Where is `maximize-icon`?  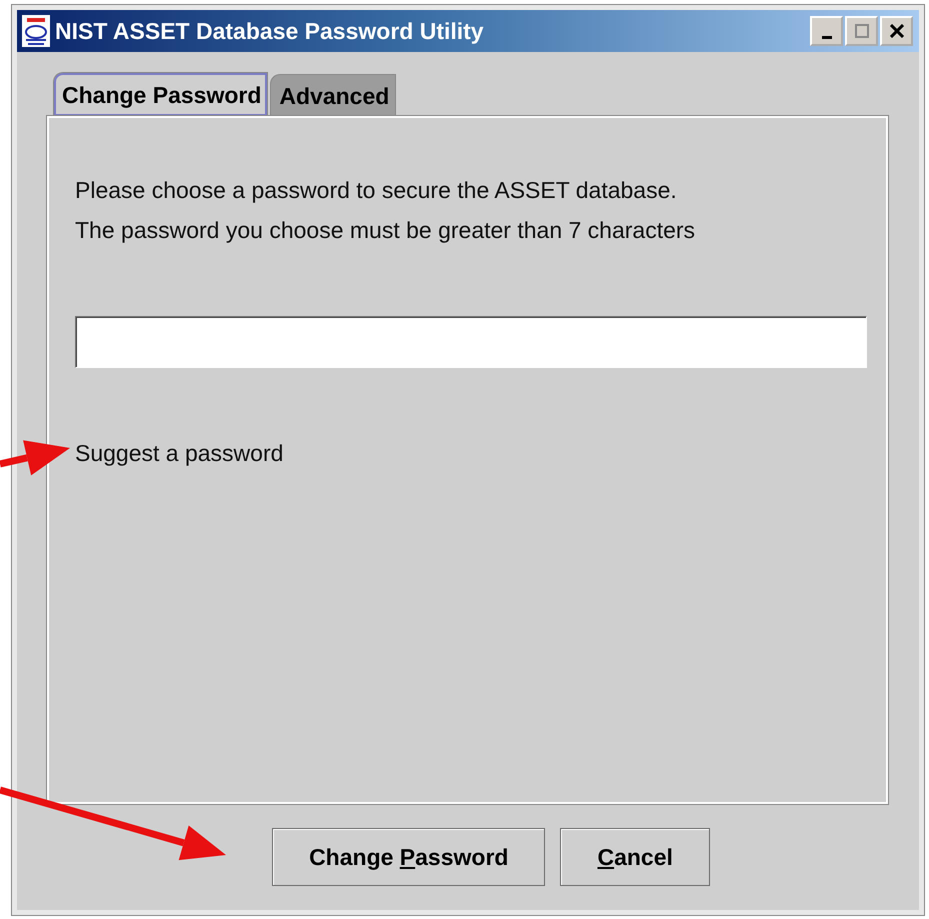 maximize-icon is located at coordinates (861, 31).